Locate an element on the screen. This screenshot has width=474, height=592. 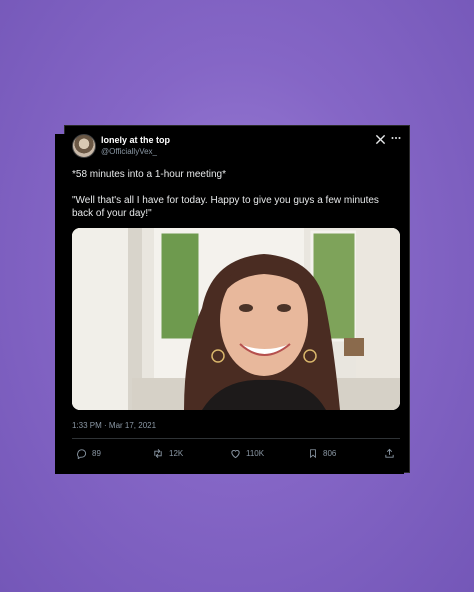
x-logo-icon is located at coordinates (380, 141).